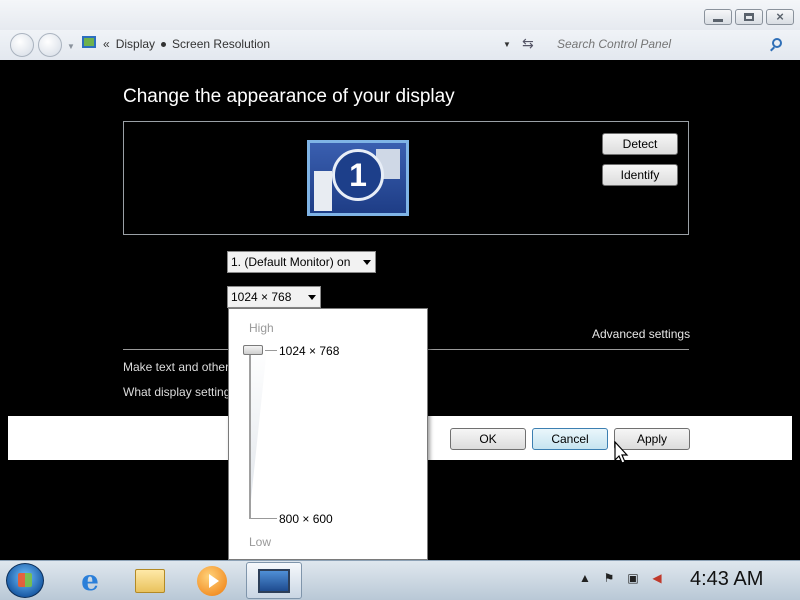  I want to click on slider-low-label: Low, so click(260, 542).